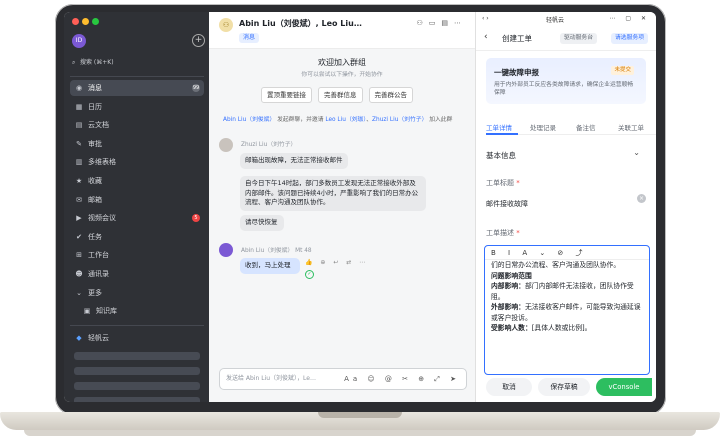 This screenshot has width=720, height=439. Describe the element at coordinates (75, 21) in the screenshot. I see `close-window-button` at that location.